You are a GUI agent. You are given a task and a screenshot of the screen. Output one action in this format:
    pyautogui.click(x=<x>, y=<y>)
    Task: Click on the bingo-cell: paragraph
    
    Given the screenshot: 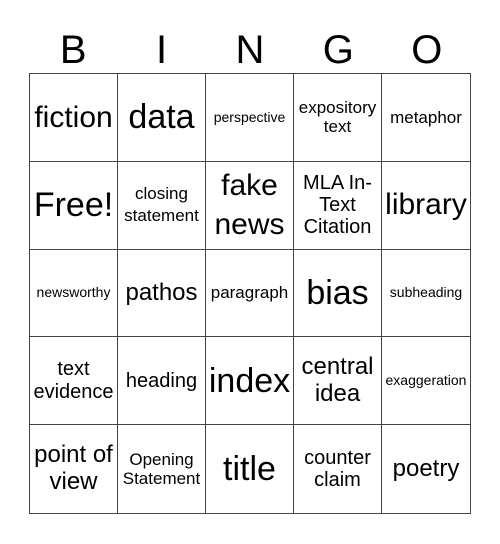 What is the action you would take?
    pyautogui.click(x=250, y=293)
    